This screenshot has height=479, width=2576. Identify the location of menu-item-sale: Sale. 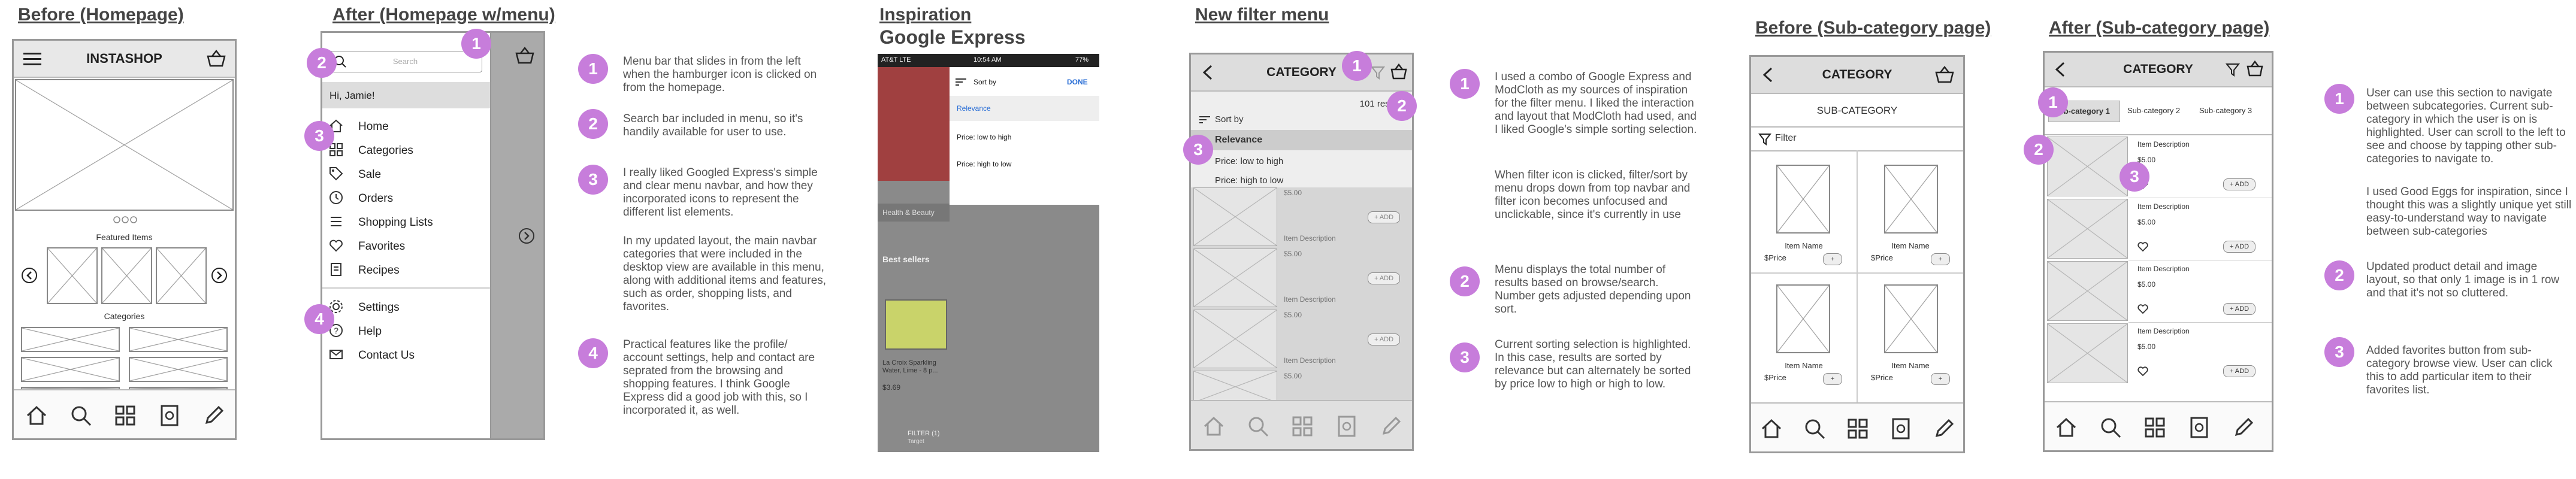
(430, 174).